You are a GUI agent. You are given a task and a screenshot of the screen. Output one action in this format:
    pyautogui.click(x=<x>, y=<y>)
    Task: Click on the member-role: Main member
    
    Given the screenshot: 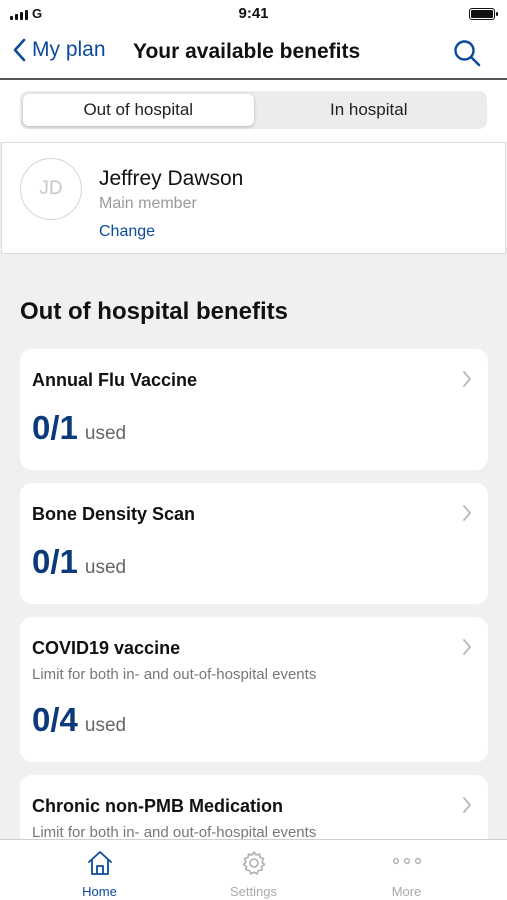 What is the action you would take?
    pyautogui.click(x=148, y=203)
    